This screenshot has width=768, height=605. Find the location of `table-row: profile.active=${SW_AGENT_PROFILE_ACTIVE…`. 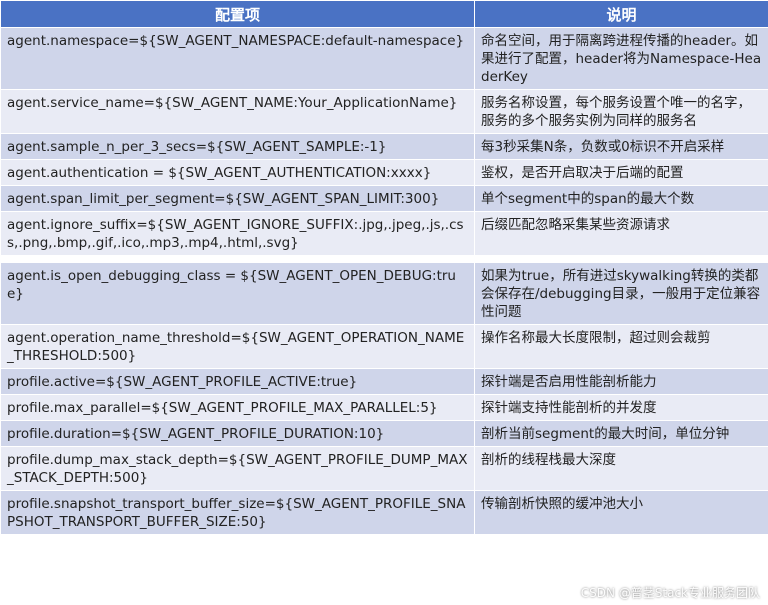

table-row: profile.active=${SW_AGENT_PROFILE_ACTIVE… is located at coordinates (384, 381).